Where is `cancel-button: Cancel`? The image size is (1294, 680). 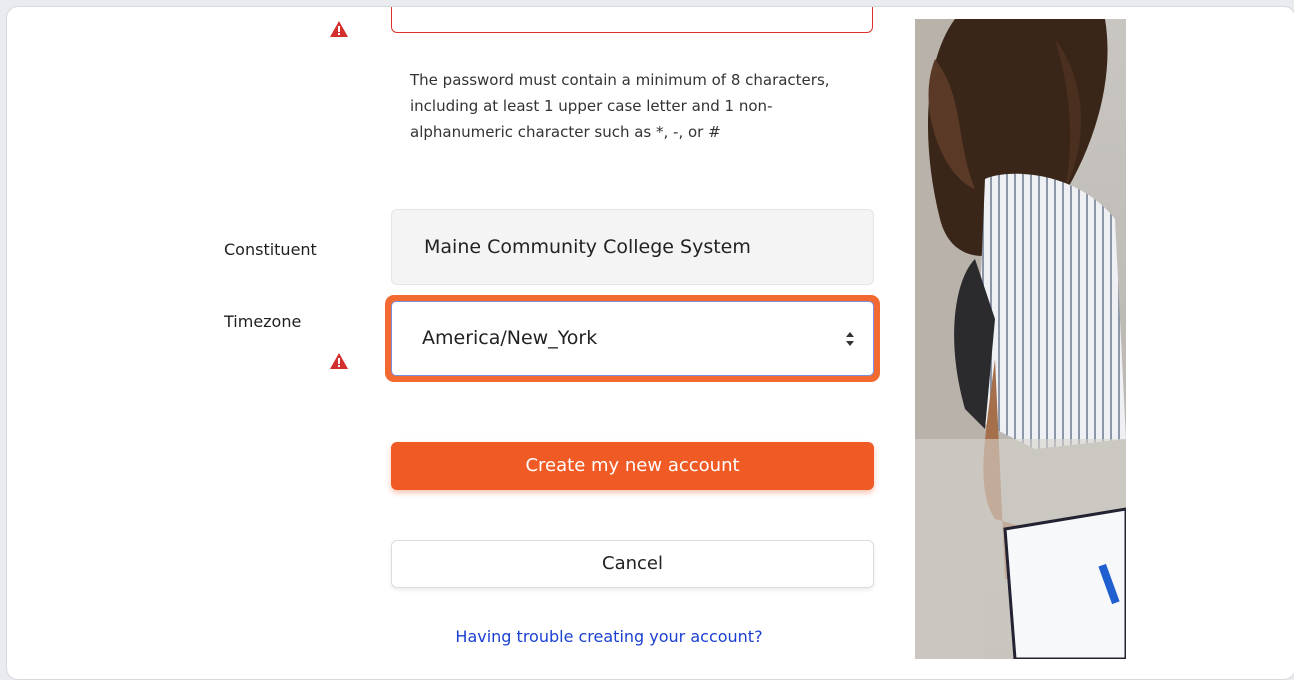 cancel-button: Cancel is located at coordinates (632, 564).